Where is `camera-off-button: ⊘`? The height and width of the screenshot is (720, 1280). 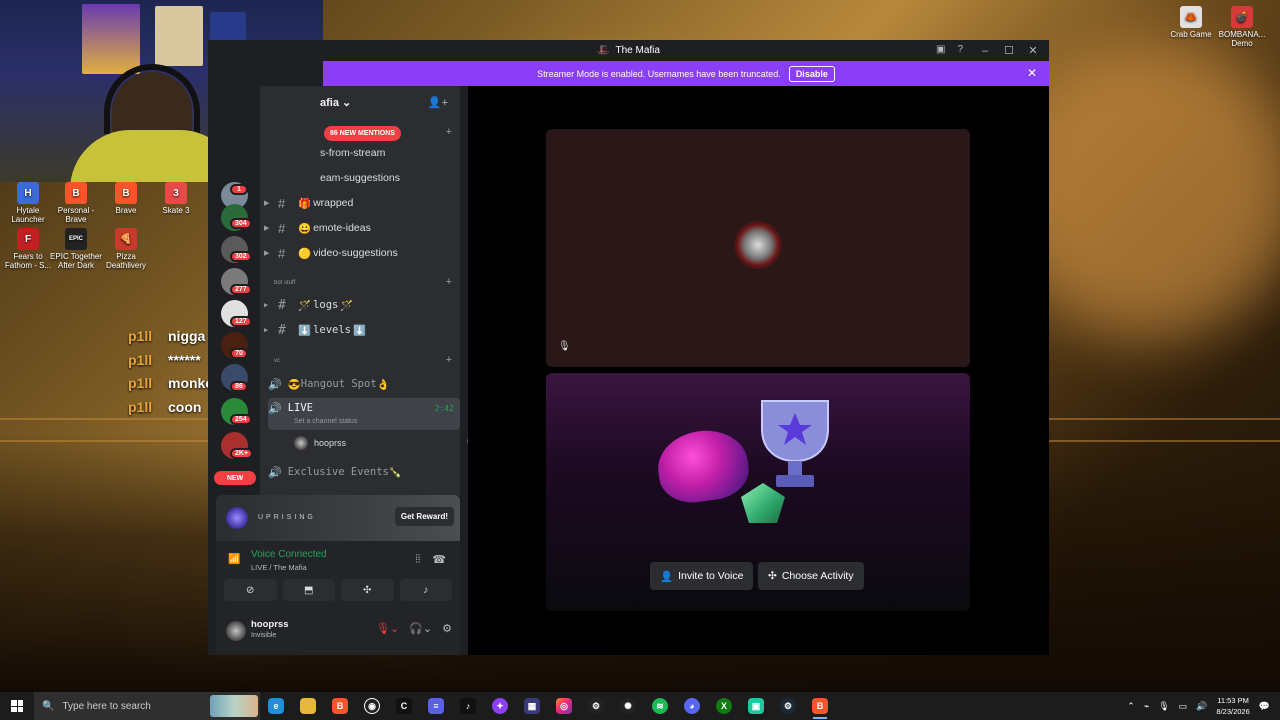 camera-off-button: ⊘ is located at coordinates (250, 590).